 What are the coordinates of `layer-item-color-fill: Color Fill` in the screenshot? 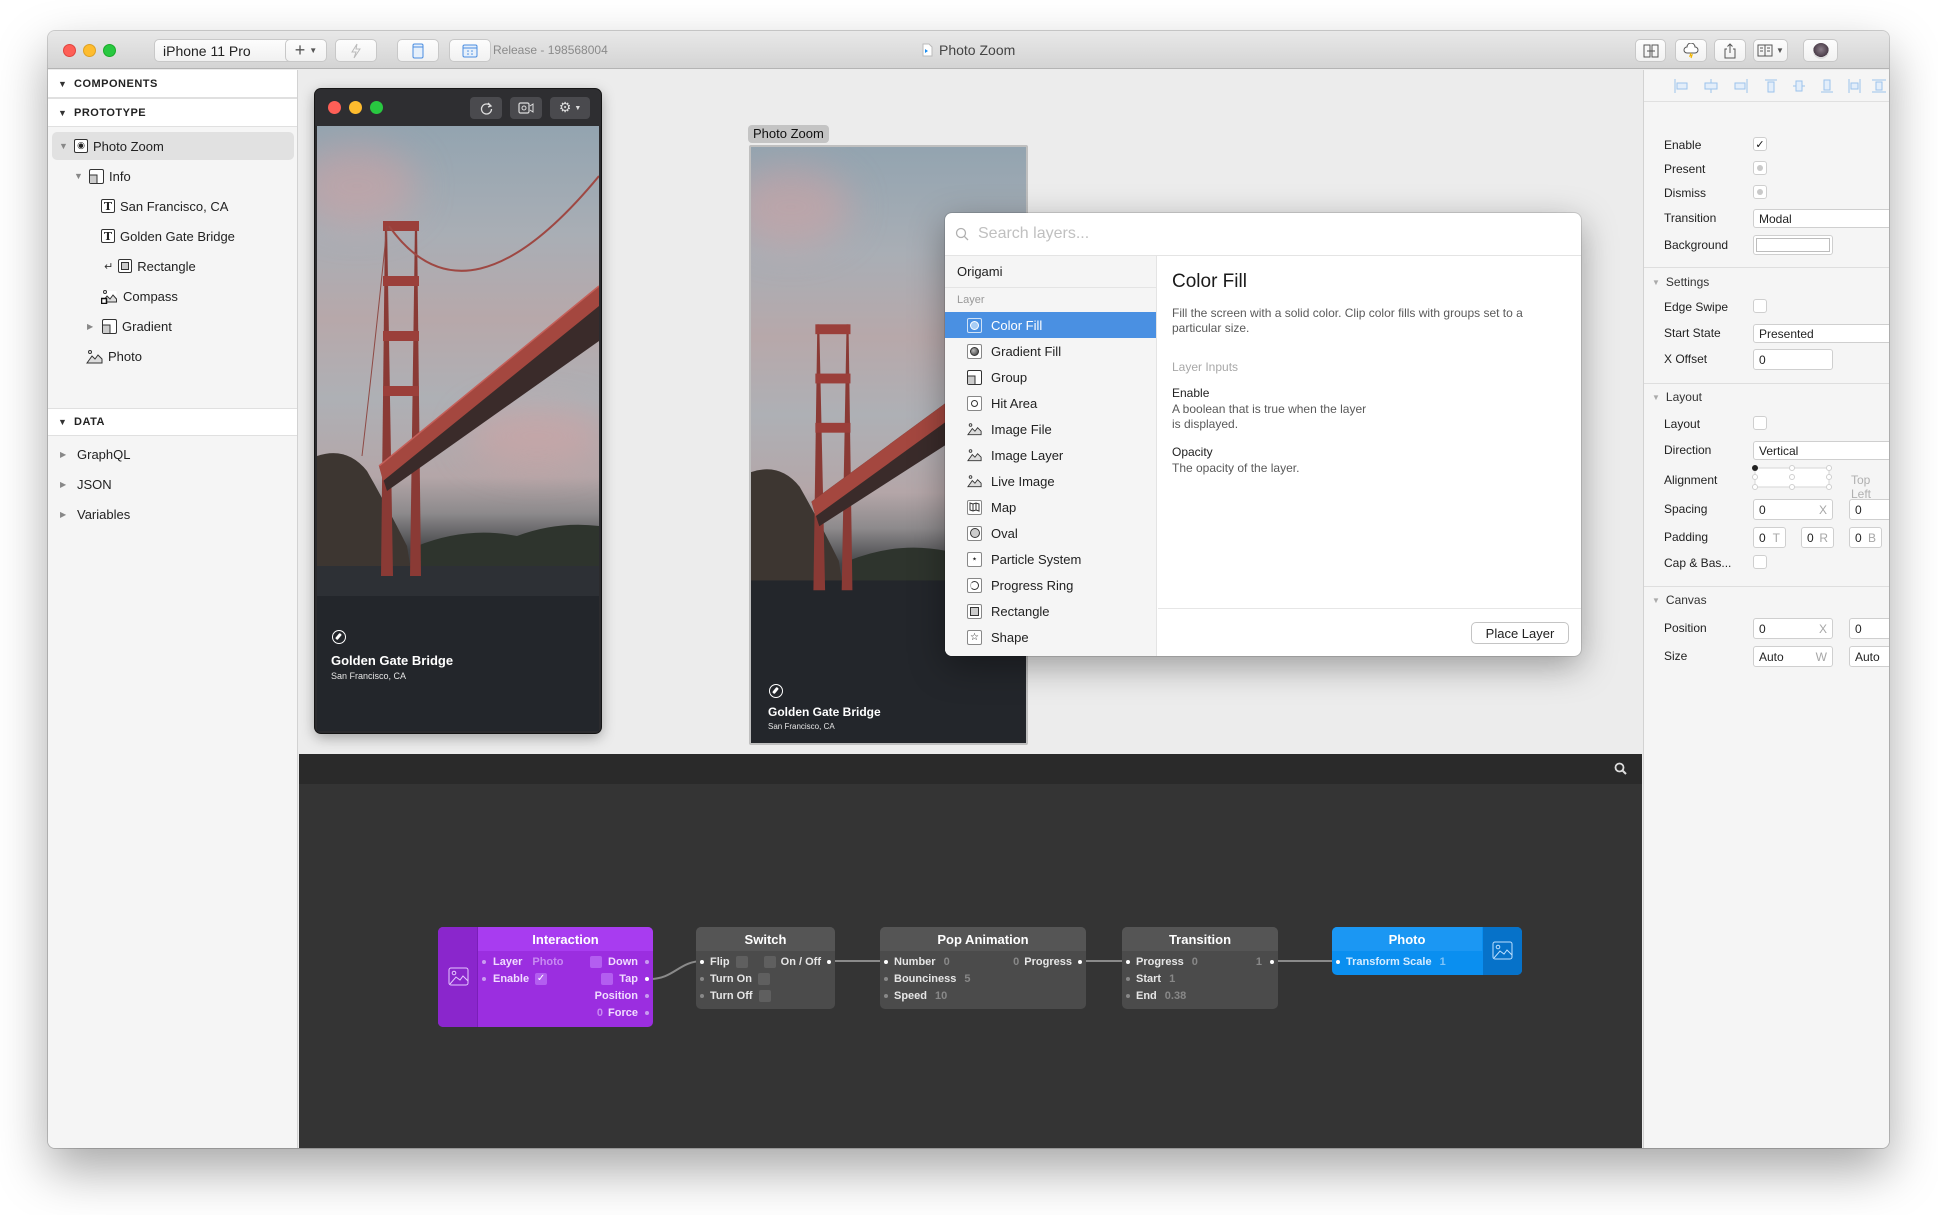 It's located at (1050, 325).